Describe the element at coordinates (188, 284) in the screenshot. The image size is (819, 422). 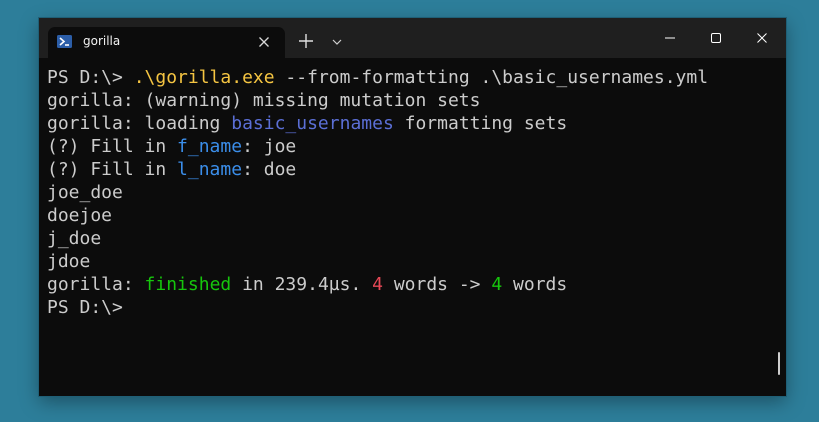
I see `status-finished: finished` at that location.